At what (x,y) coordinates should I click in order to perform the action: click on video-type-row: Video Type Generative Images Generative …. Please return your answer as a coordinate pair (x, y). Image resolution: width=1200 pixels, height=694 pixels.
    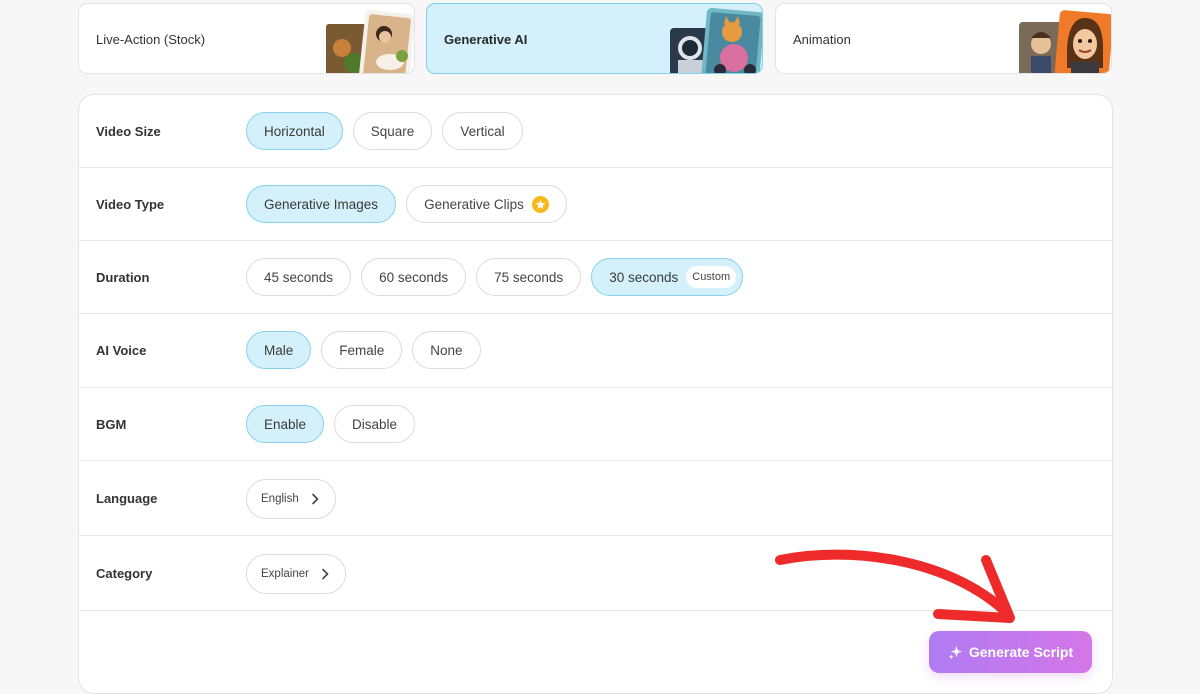
    Looking at the image, I should click on (595, 204).